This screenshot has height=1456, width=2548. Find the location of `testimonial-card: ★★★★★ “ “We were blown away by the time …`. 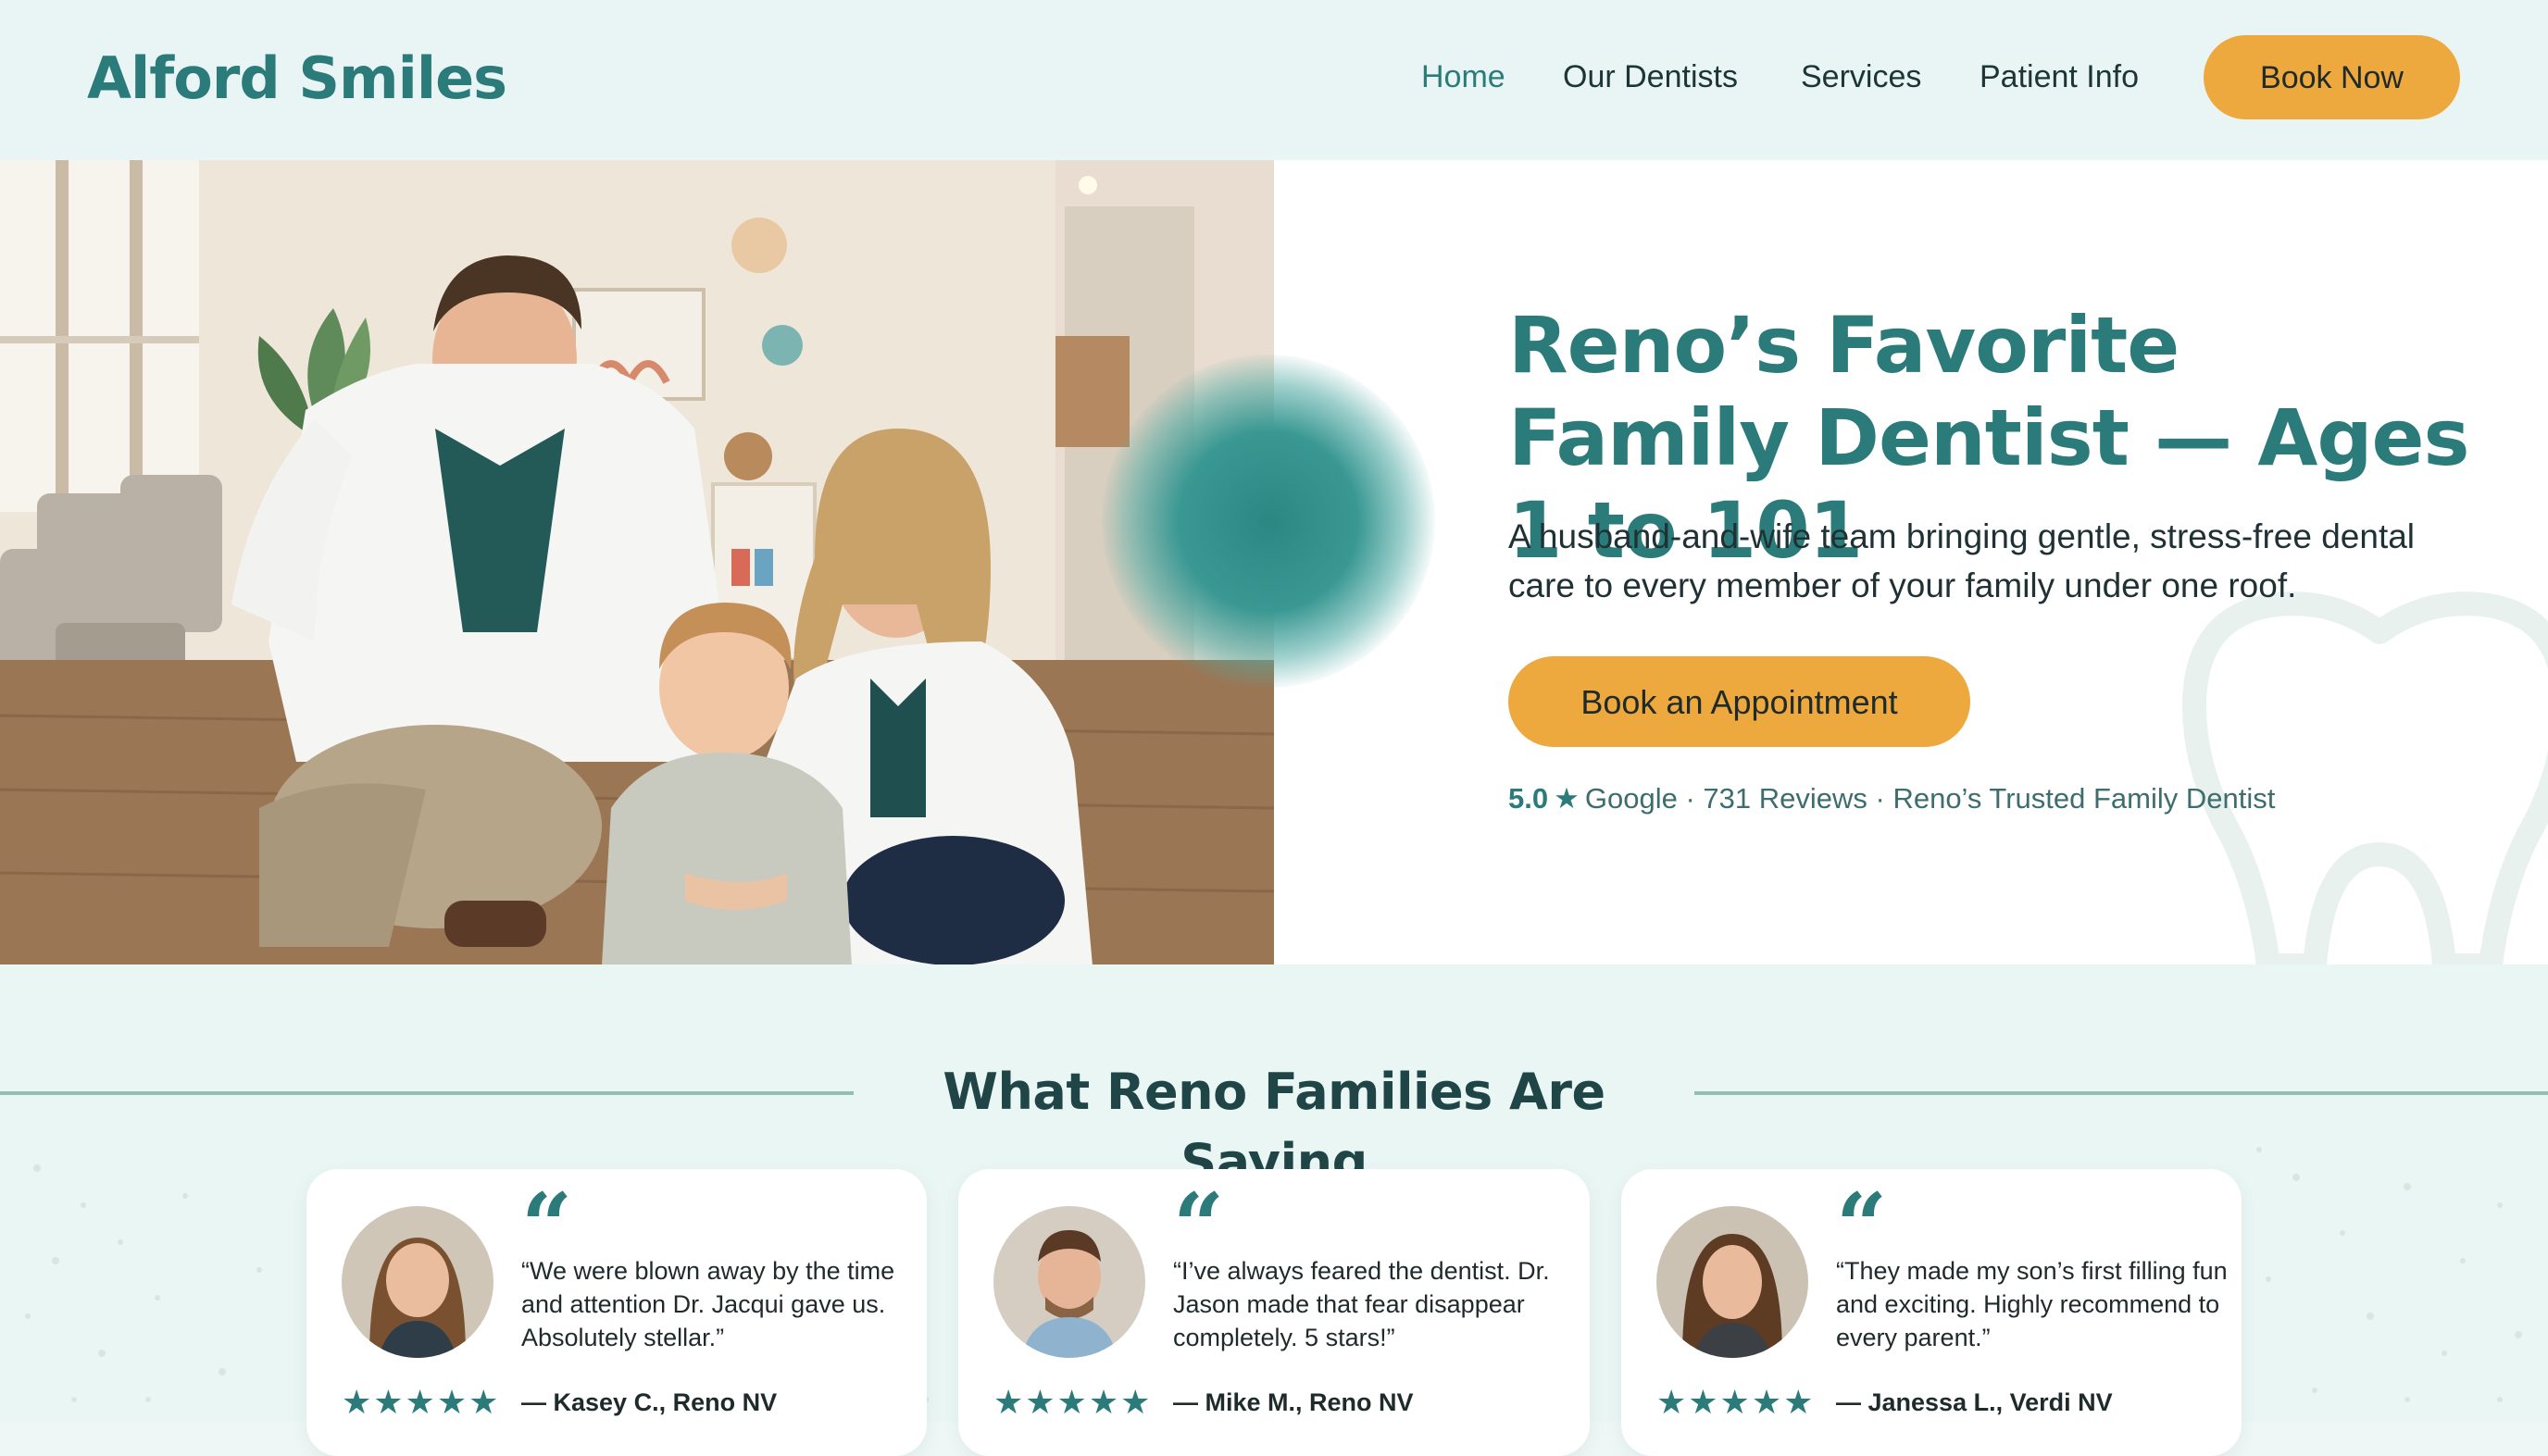

testimonial-card: ★★★★★ “ “We were blown away by the time … is located at coordinates (616, 1312).